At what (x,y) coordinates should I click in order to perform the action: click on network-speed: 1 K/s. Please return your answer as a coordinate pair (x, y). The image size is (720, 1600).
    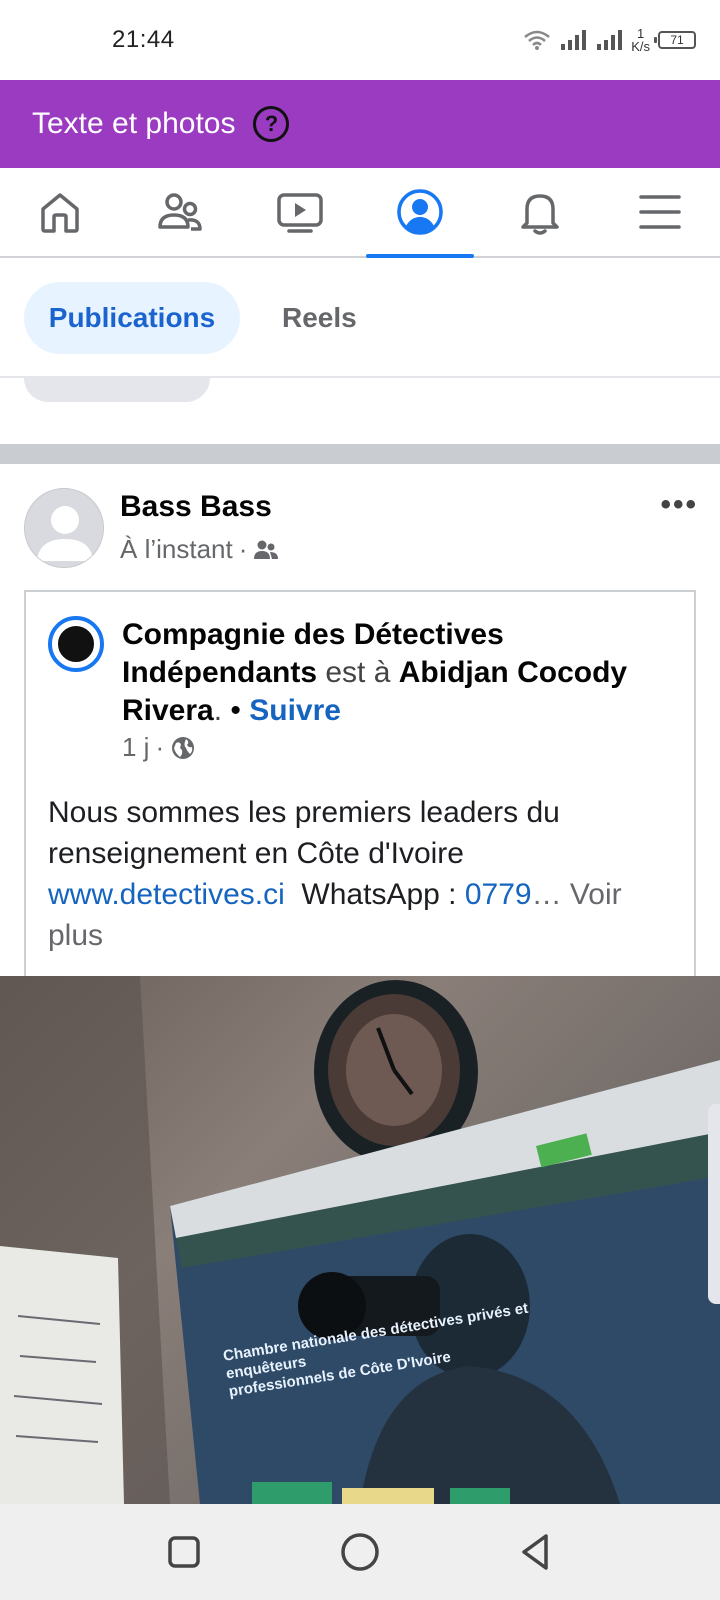
    Looking at the image, I should click on (640, 40).